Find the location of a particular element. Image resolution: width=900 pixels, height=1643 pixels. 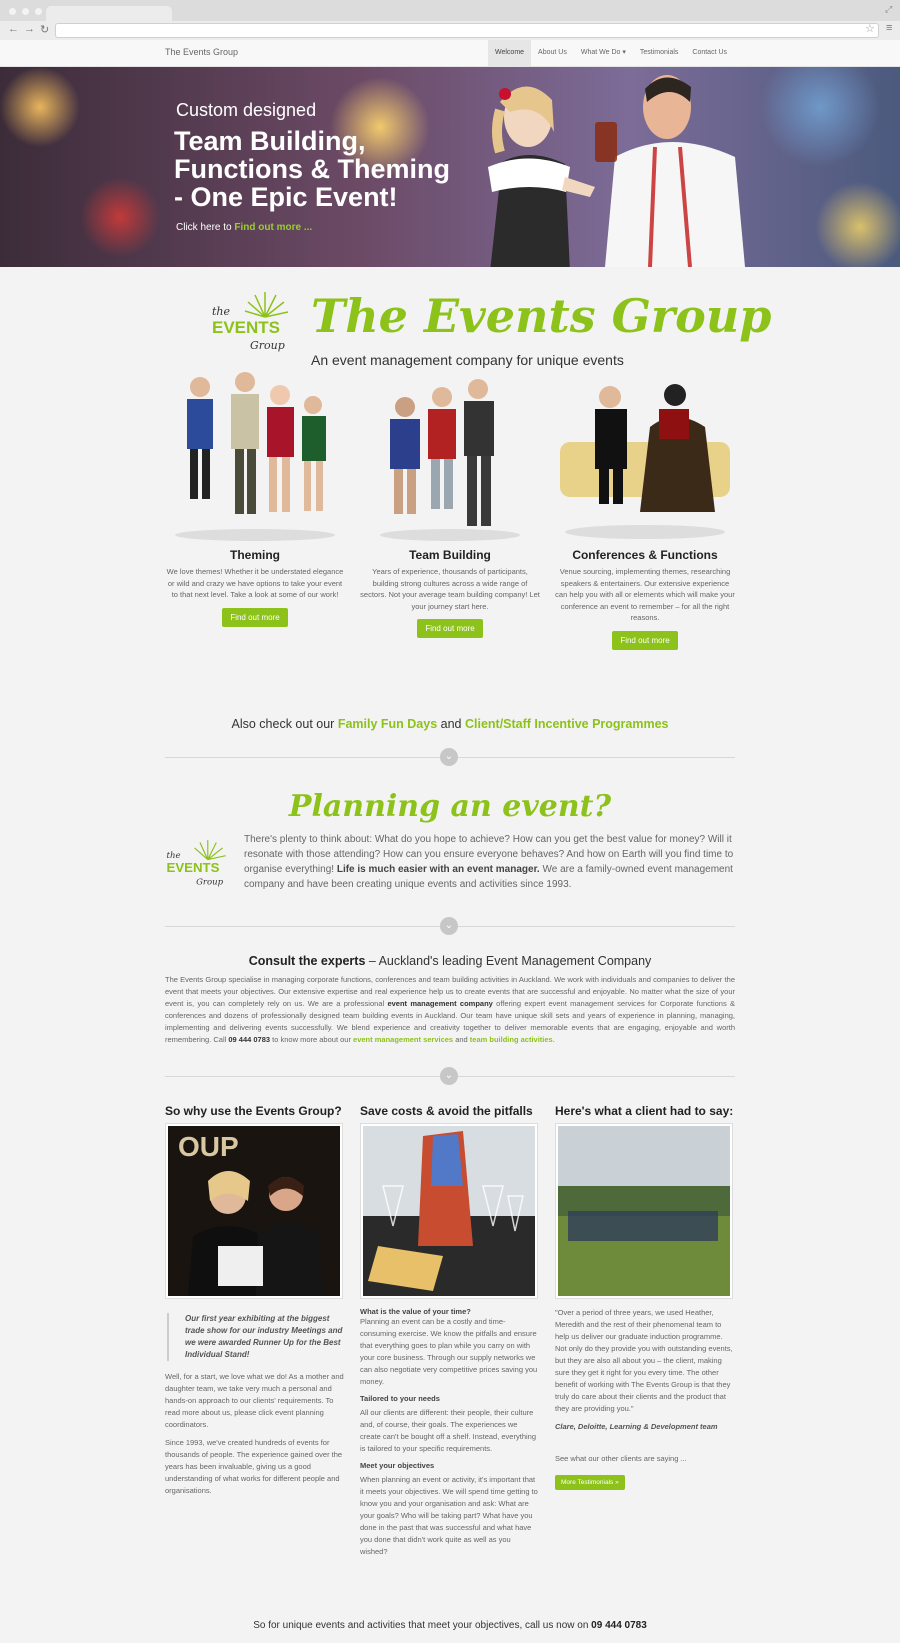

service-title: Conferences & Functions is located at coordinates (645, 555).